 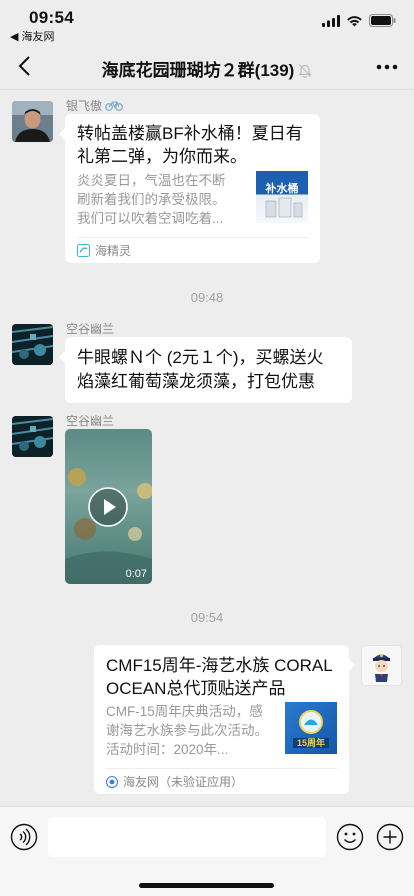 I want to click on user-photo-icon, so click(x=32, y=121).